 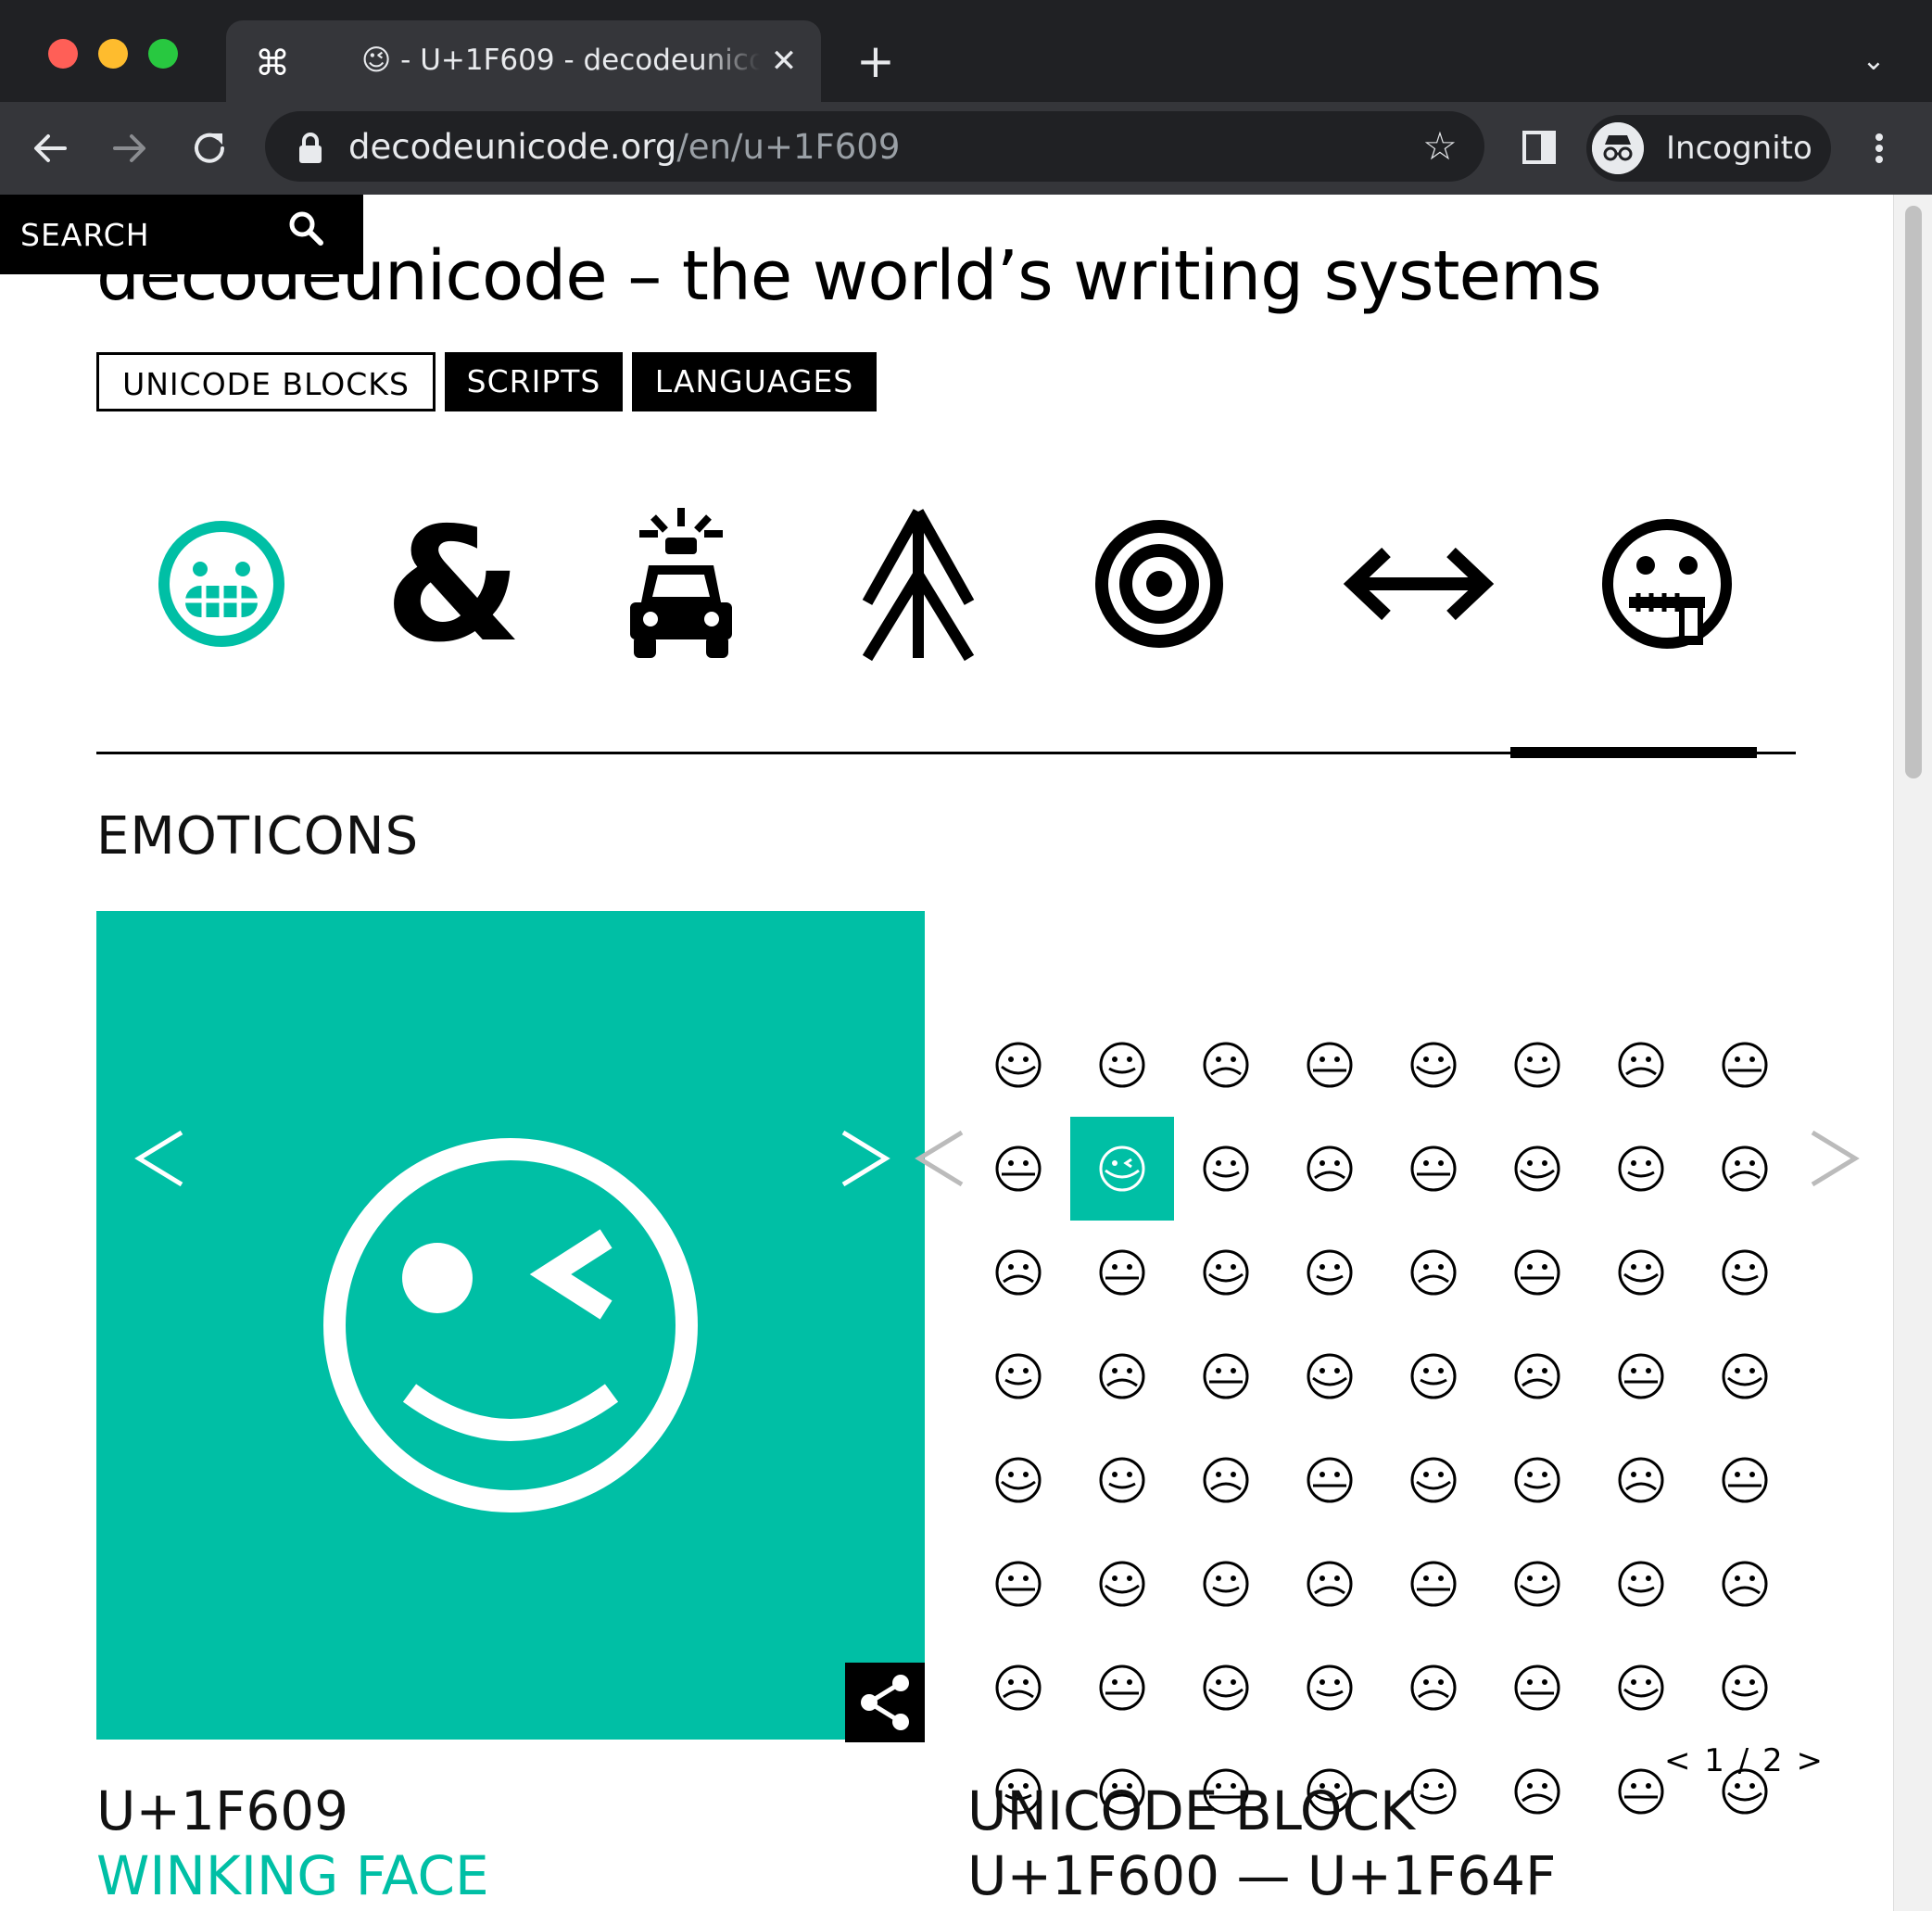 What do you see at coordinates (292, 1875) in the screenshot?
I see `character-name: WINKING FACE` at bounding box center [292, 1875].